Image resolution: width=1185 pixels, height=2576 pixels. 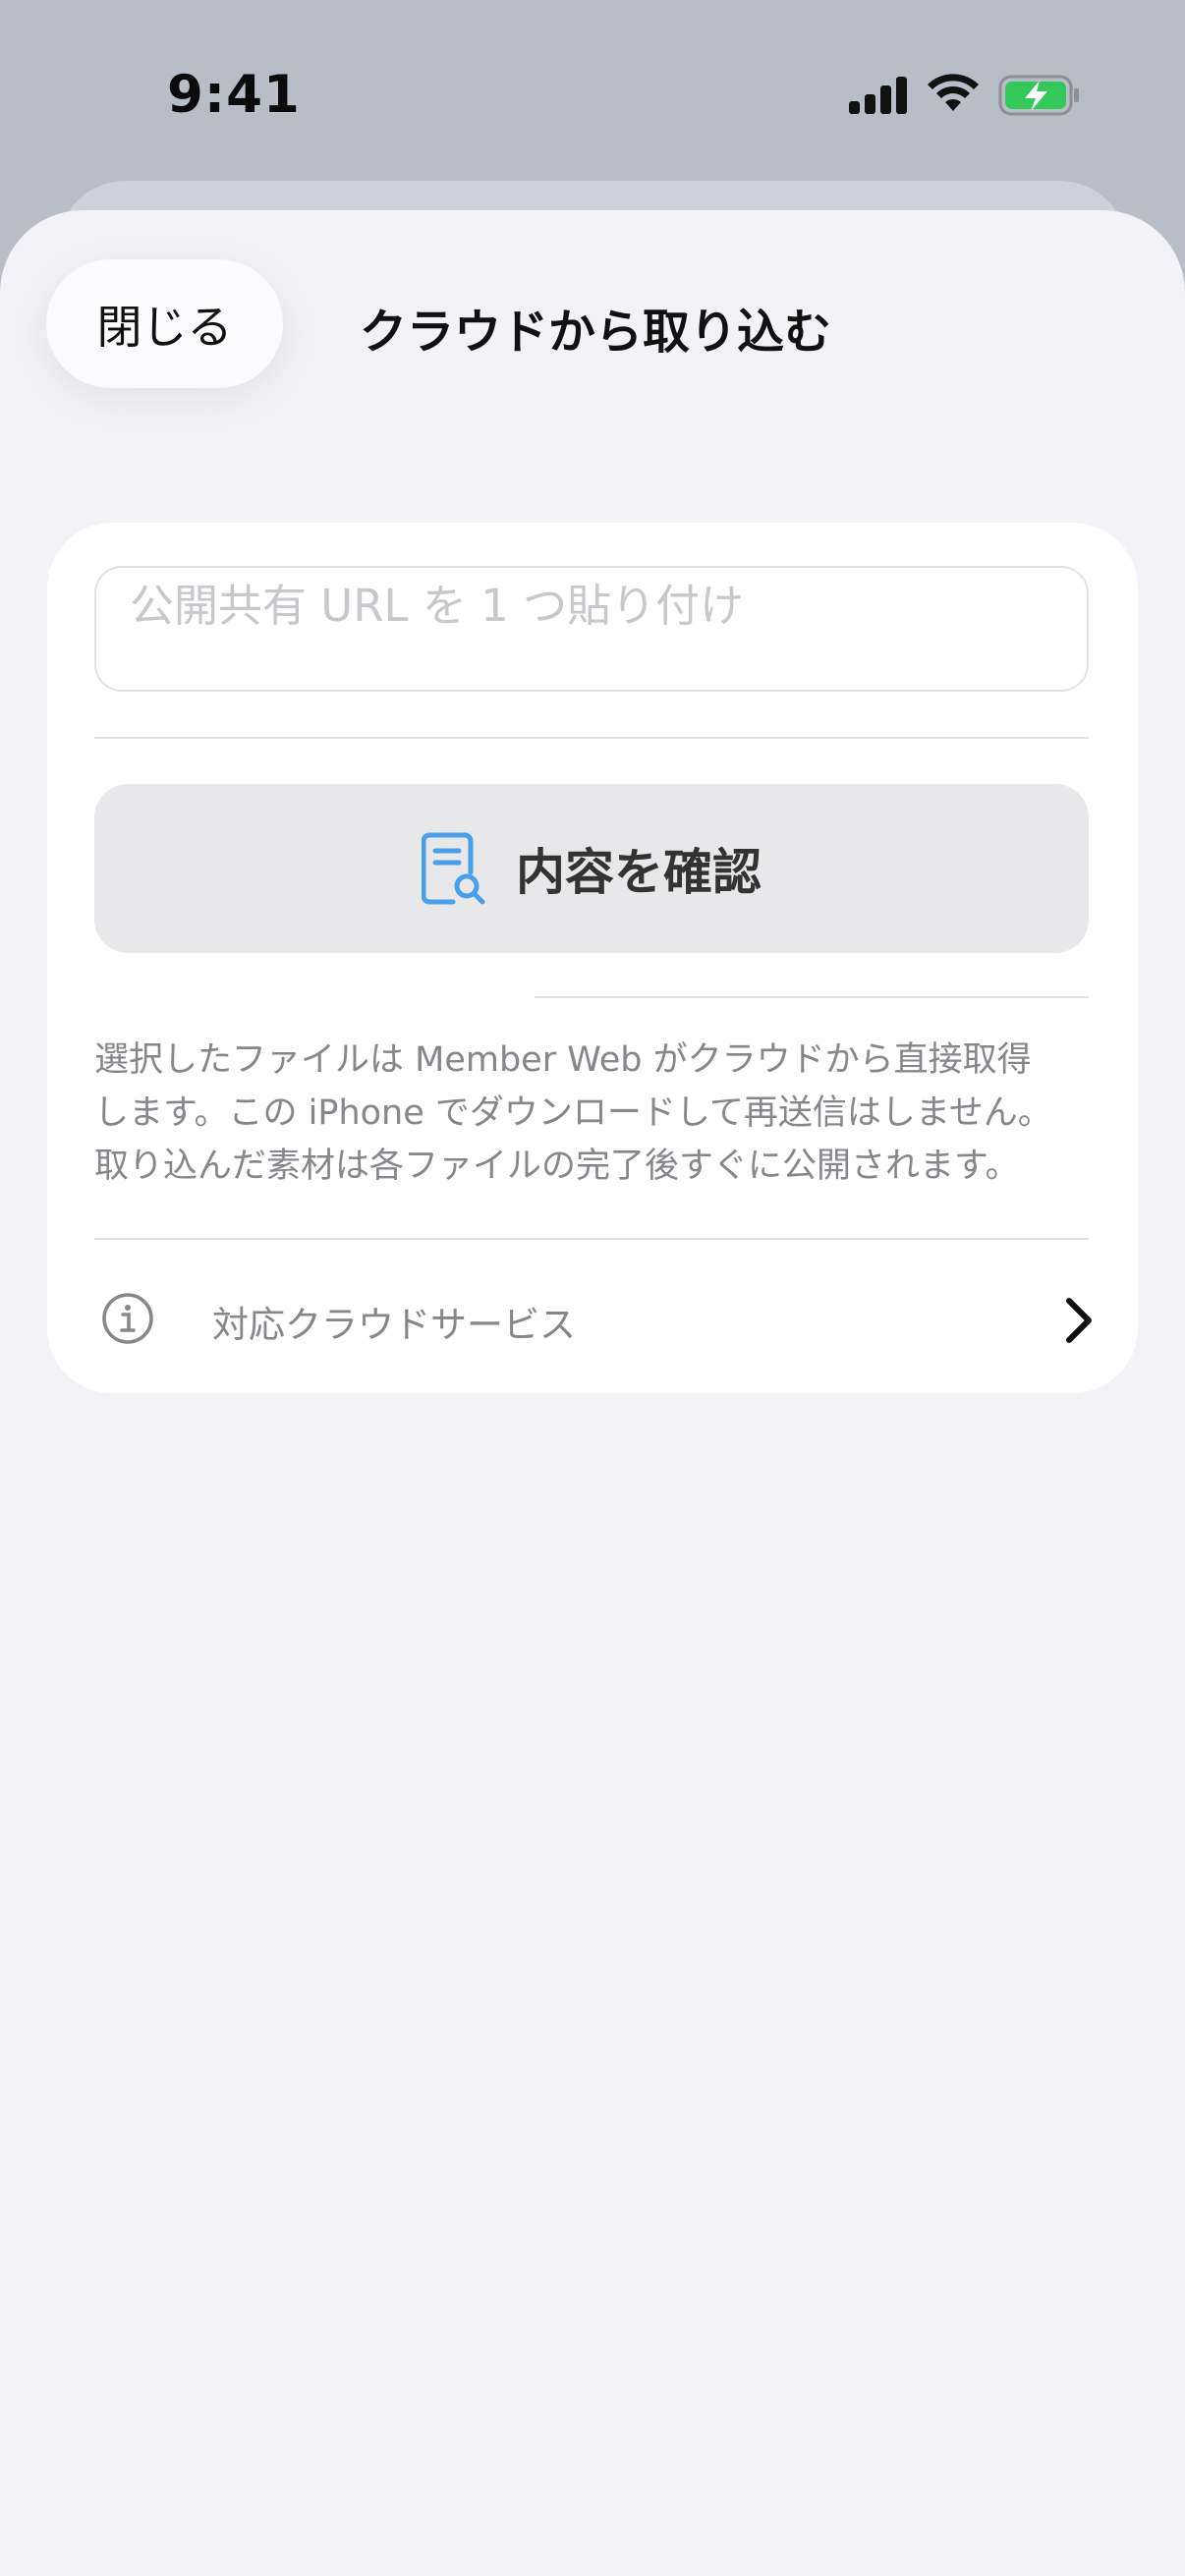 What do you see at coordinates (879, 94) in the screenshot?
I see `cellular-signal-icon` at bounding box center [879, 94].